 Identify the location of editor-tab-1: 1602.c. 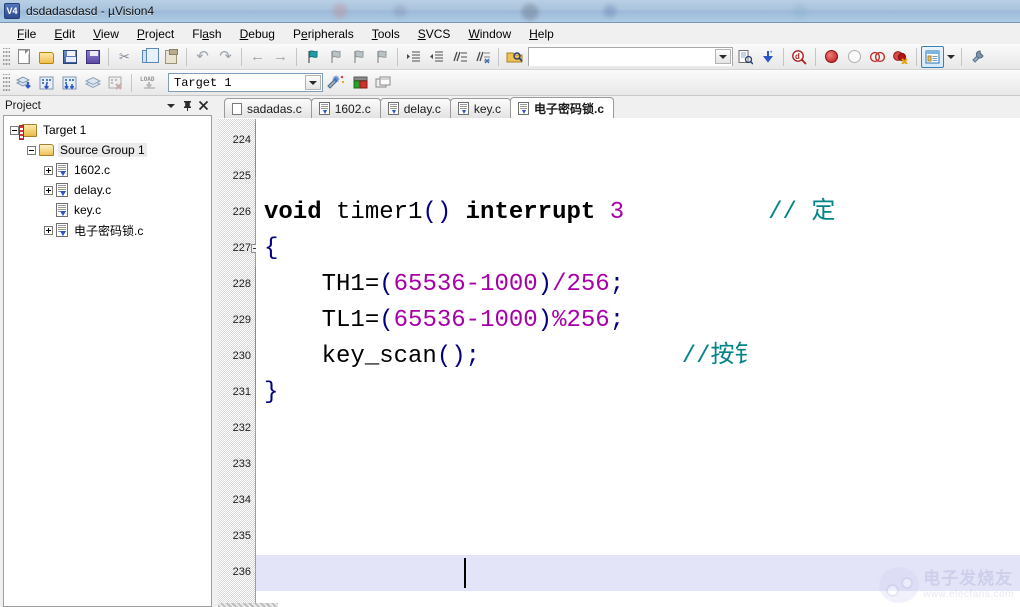
(345, 108).